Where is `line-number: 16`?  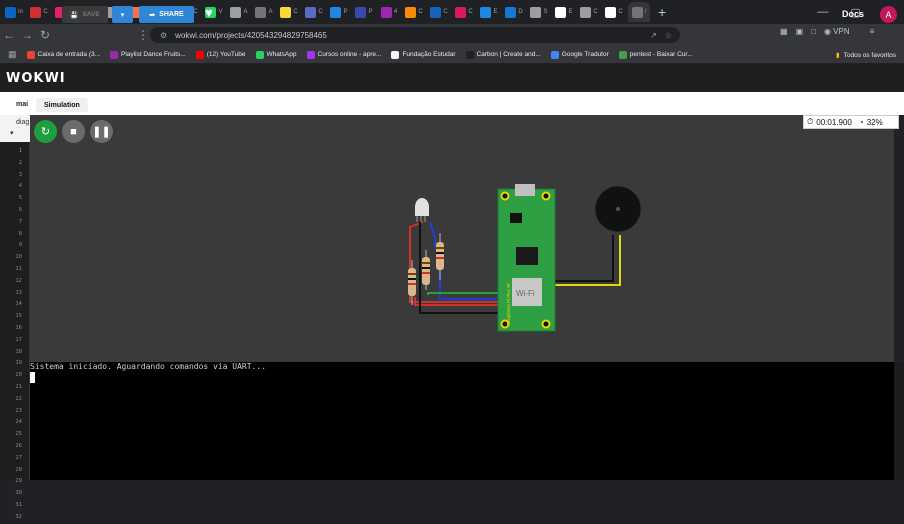 line-number: 16 is located at coordinates (18, 327).